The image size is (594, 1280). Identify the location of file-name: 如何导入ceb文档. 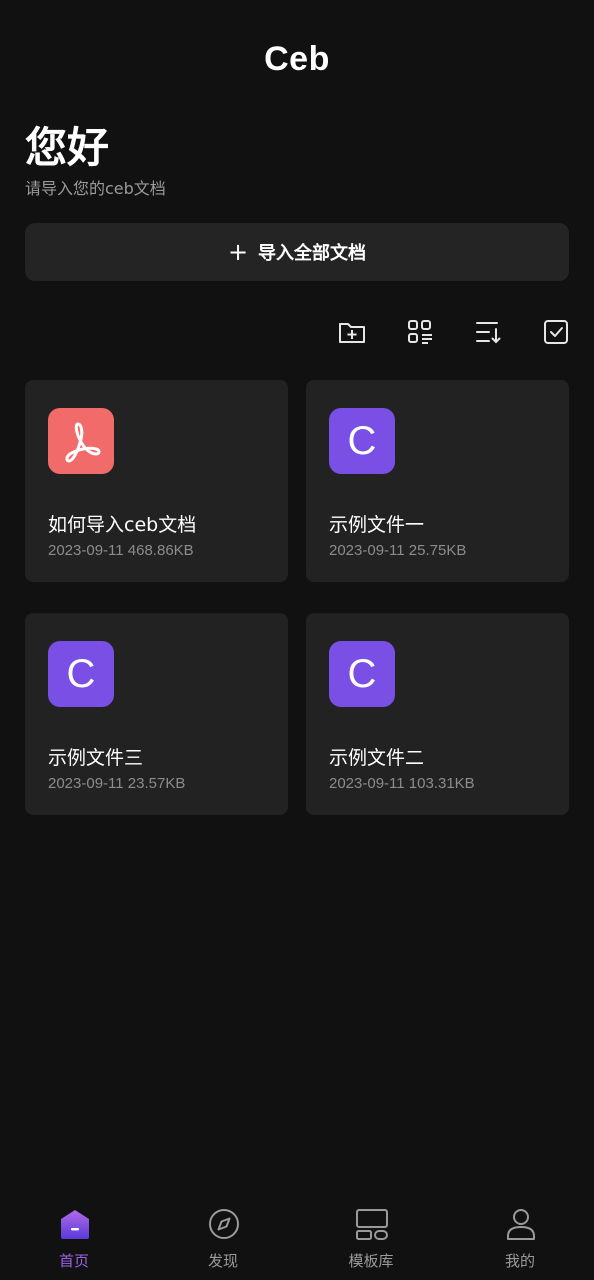
(122, 525).